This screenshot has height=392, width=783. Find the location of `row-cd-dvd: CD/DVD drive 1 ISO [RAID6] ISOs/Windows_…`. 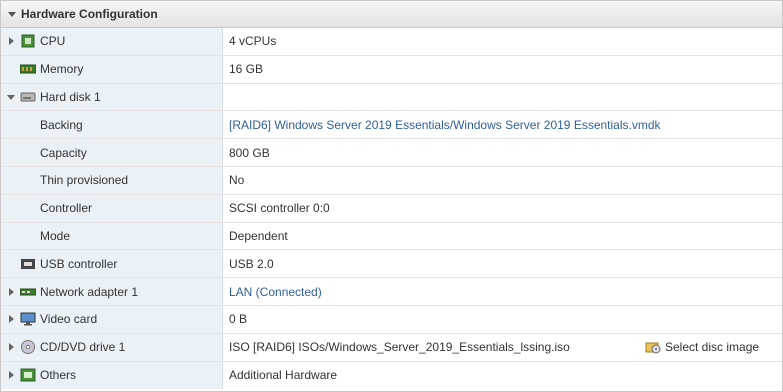

row-cd-dvd: CD/DVD drive 1 ISO [RAID6] ISOs/Windows_… is located at coordinates (391, 347).